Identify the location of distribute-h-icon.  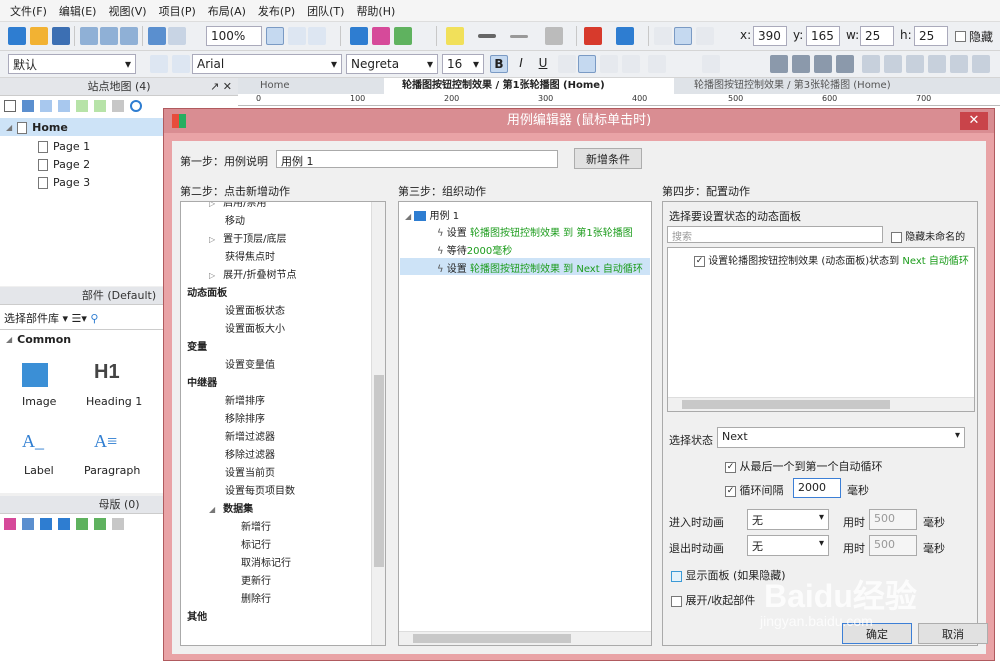
(893, 64).